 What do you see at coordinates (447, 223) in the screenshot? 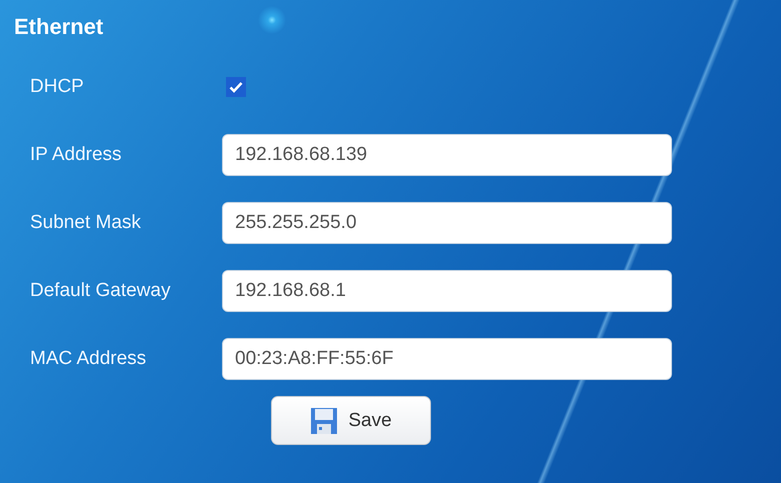
I see `input-field: 255.255.255.0` at bounding box center [447, 223].